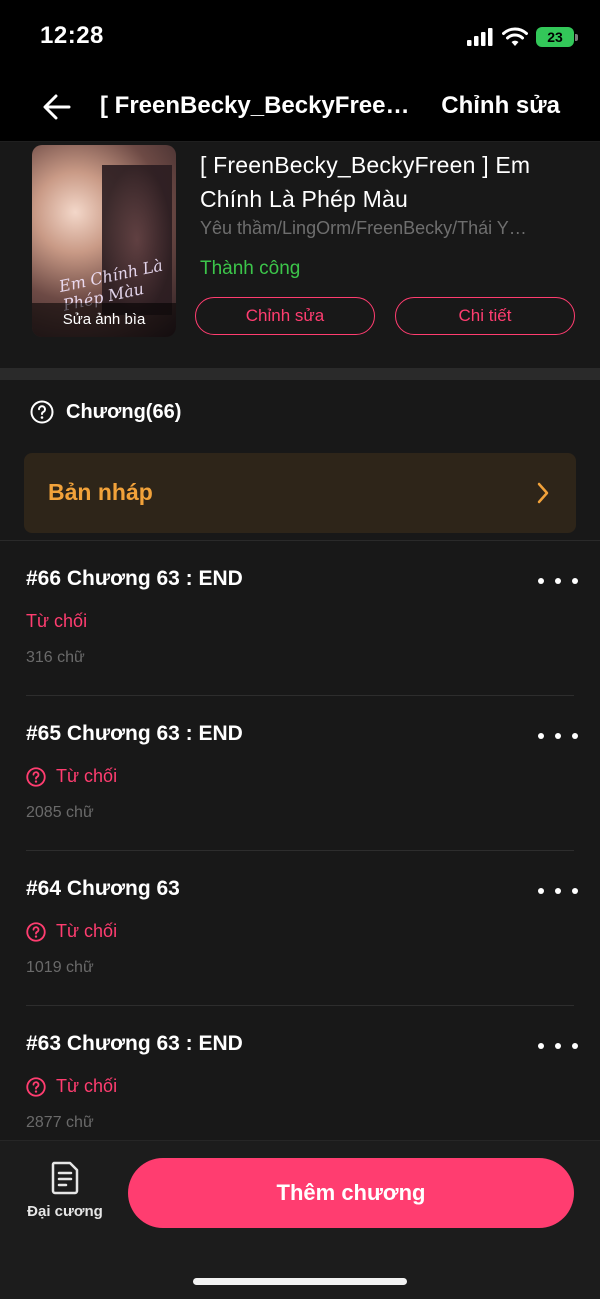  I want to click on chapter-title: #65 Chương 63 : END, so click(134, 733).